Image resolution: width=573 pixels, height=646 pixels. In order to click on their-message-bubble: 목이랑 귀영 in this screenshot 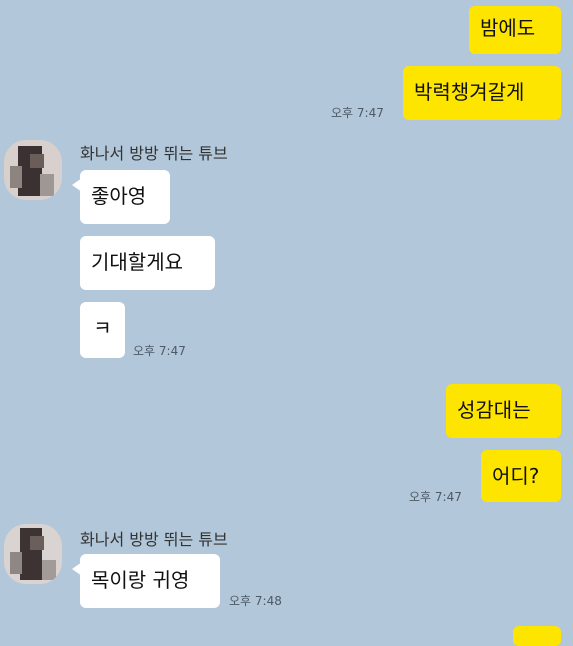, I will do `click(150, 581)`.